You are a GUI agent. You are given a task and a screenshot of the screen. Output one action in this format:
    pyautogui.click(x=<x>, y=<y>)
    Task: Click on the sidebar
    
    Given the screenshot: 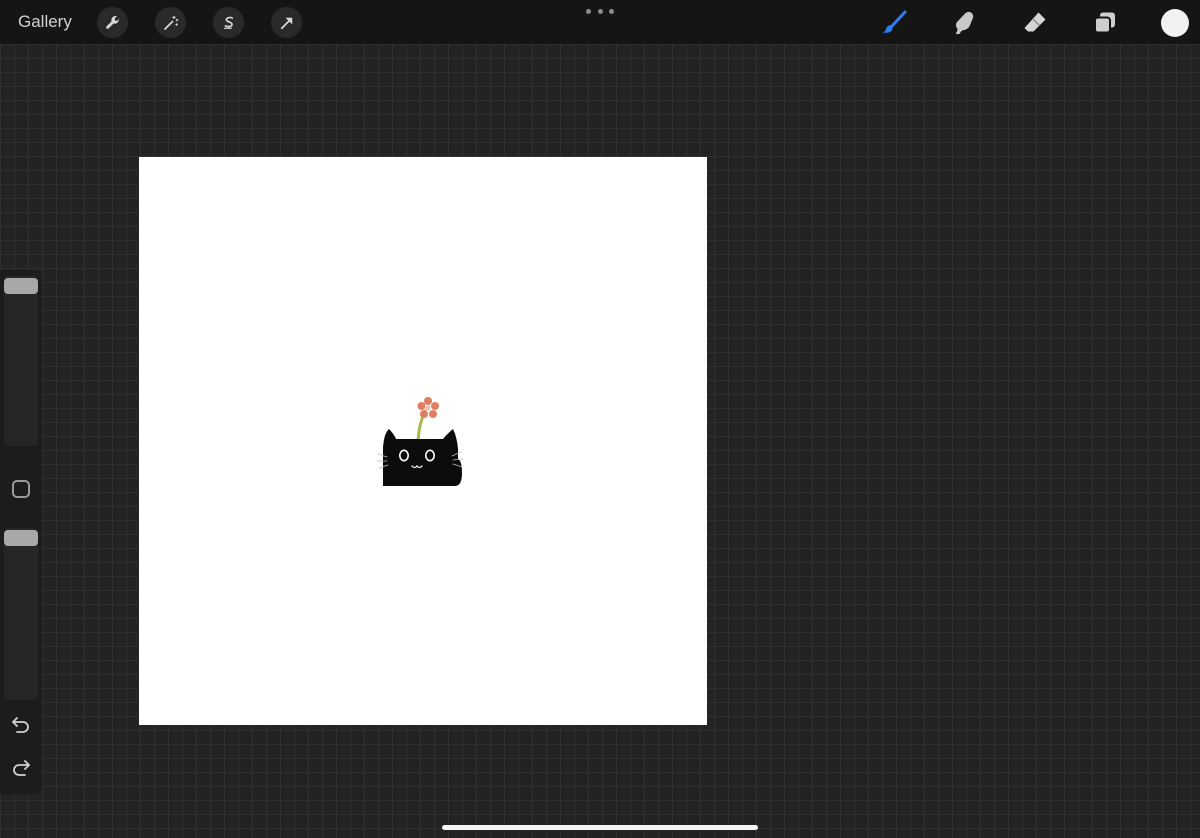 What is the action you would take?
    pyautogui.click(x=21, y=532)
    